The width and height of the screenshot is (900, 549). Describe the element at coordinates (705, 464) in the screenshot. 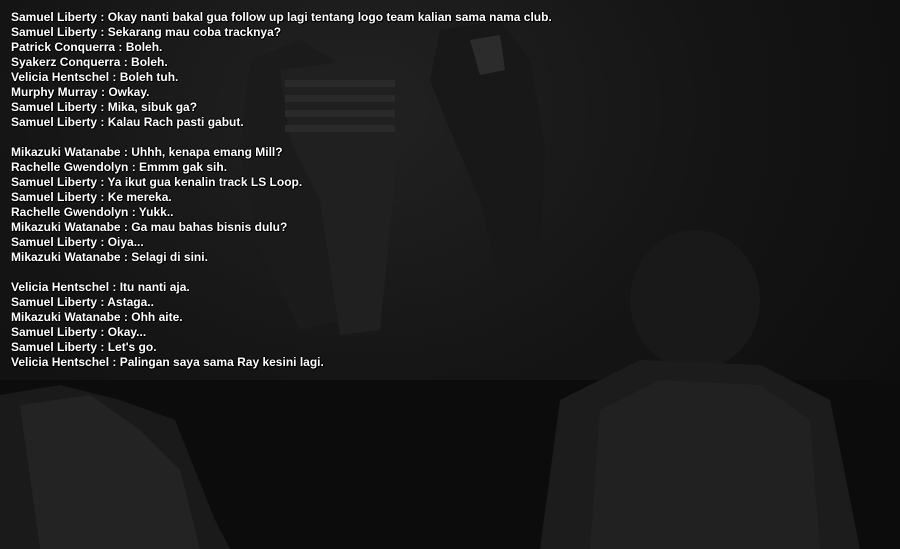

I see `foreground-shirt` at that location.